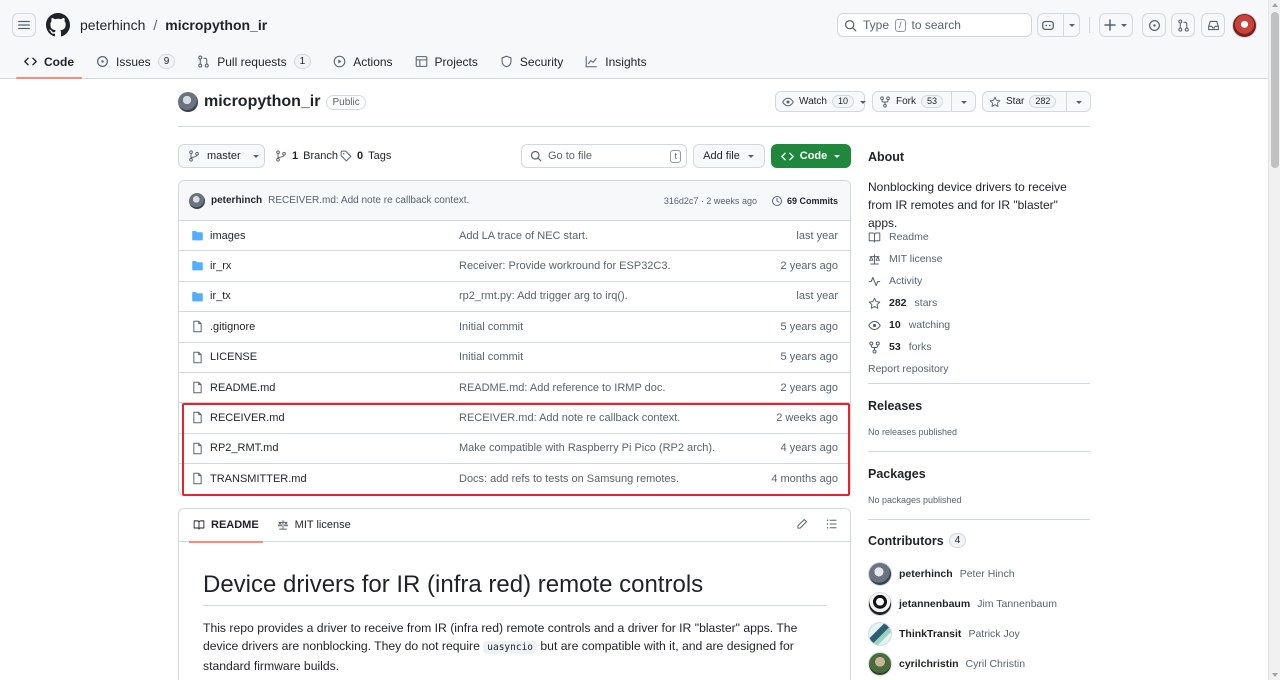 The height and width of the screenshot is (680, 1280). Describe the element at coordinates (254, 61) in the screenshot. I see `tab-pull-requests: Pull requests 1` at that location.